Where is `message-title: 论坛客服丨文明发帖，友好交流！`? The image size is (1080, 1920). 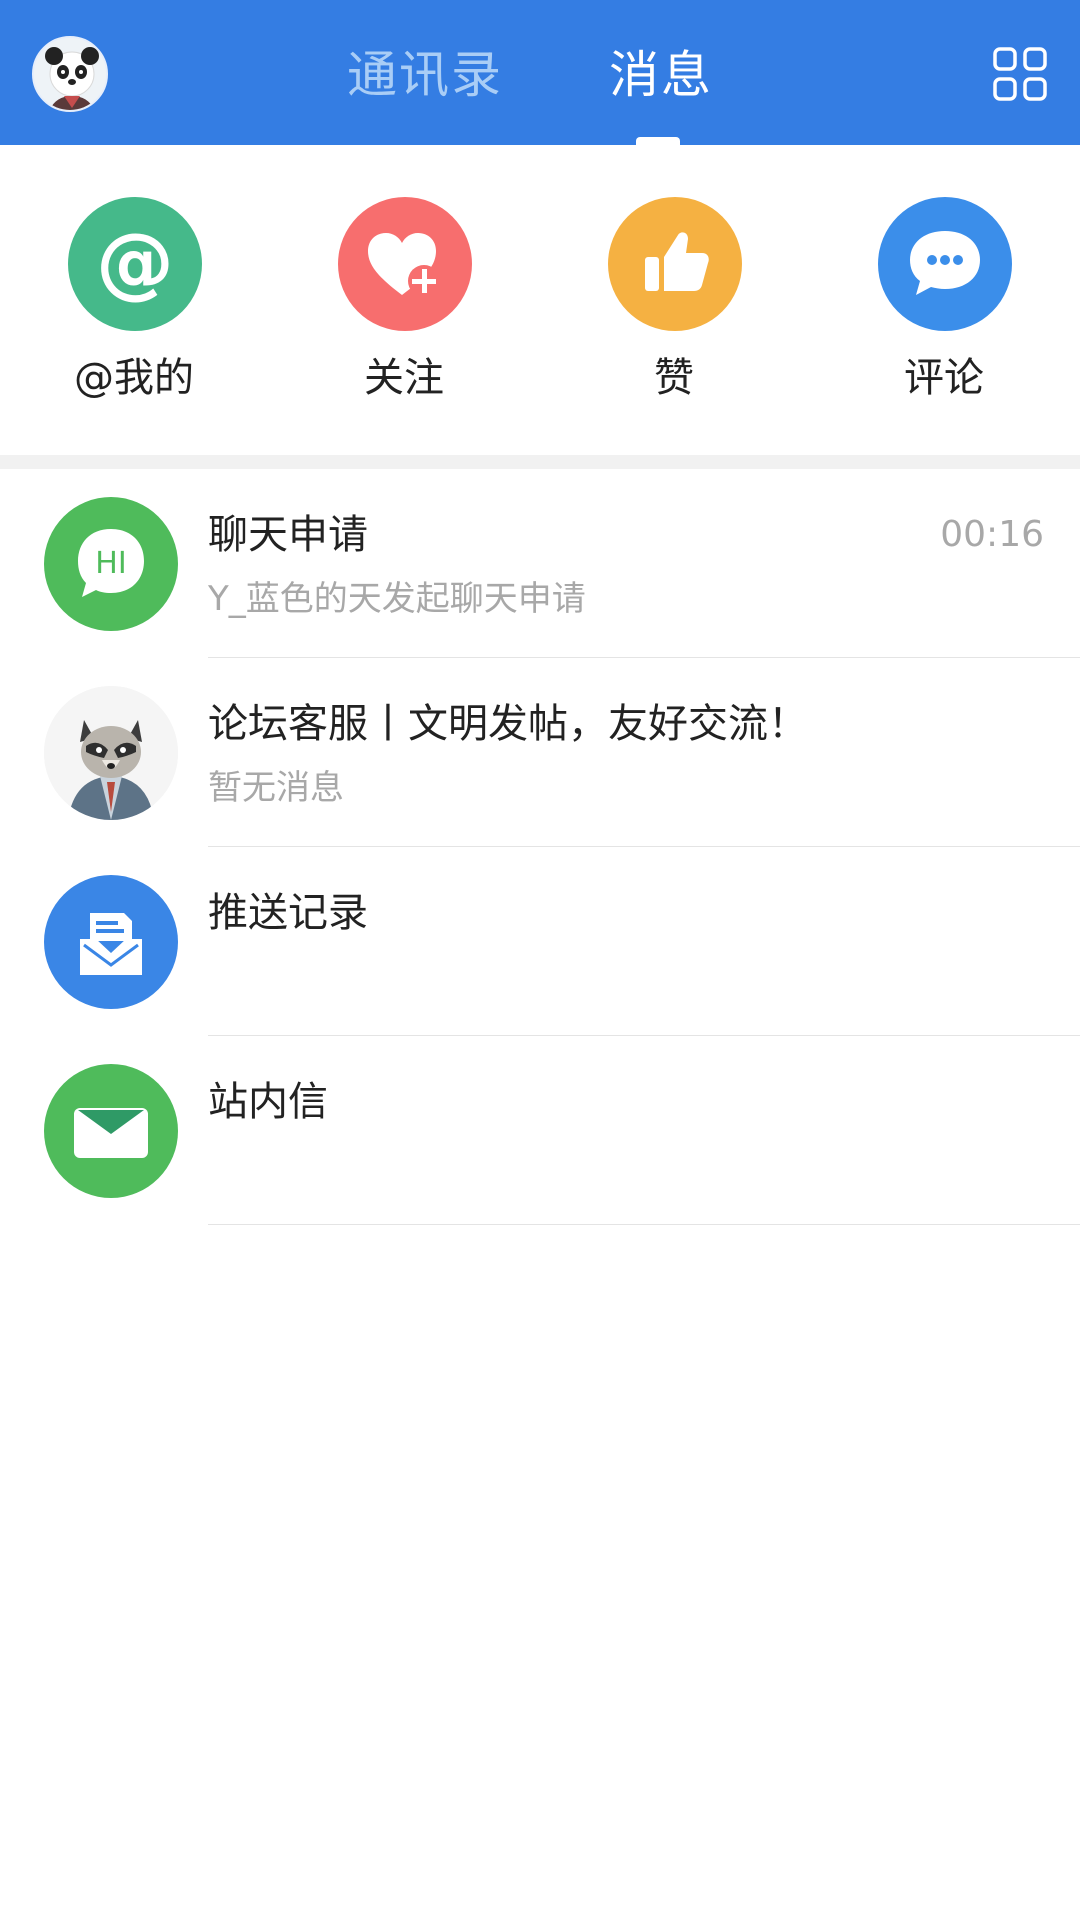
message-title: 论坛客服丨文明发帖，友好交流！ is located at coordinates (508, 724).